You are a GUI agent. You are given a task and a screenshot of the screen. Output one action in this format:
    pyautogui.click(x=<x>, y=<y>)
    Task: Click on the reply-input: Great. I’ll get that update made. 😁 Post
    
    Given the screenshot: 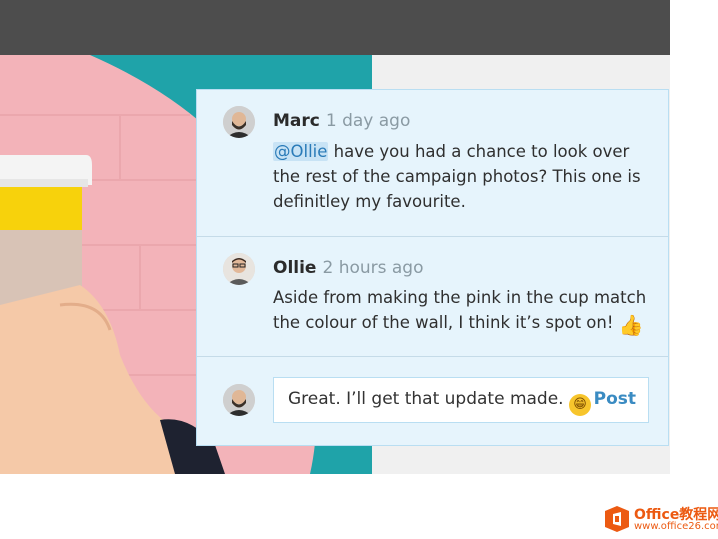 What is the action you would take?
    pyautogui.click(x=461, y=400)
    